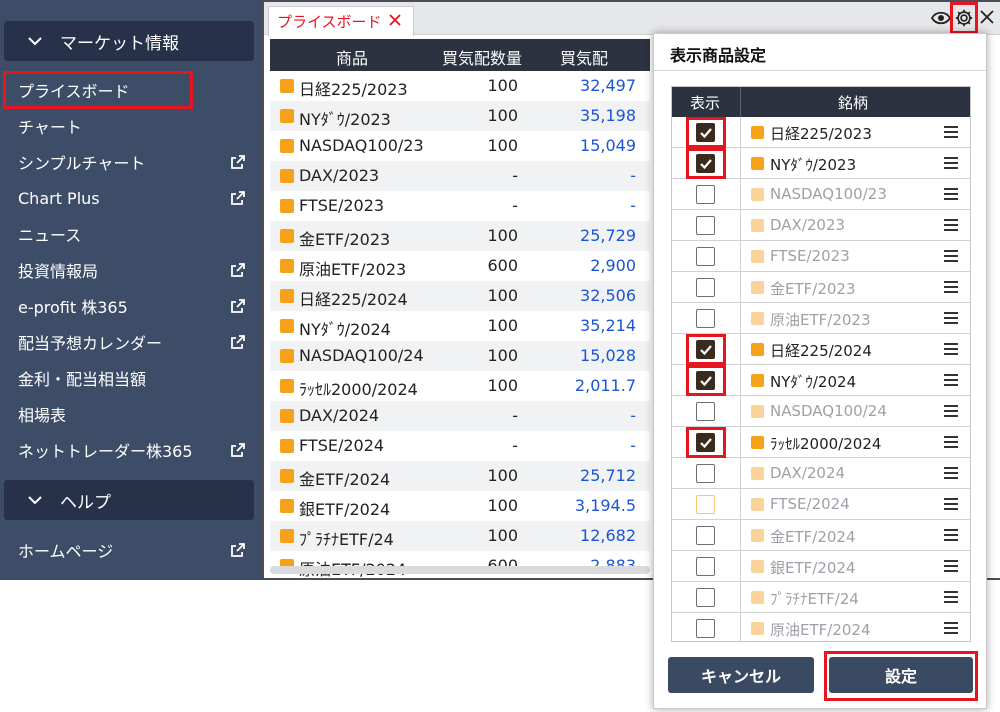  What do you see at coordinates (131, 270) in the screenshot?
I see `sidebar-item-investment-info: 投資情報局` at bounding box center [131, 270].